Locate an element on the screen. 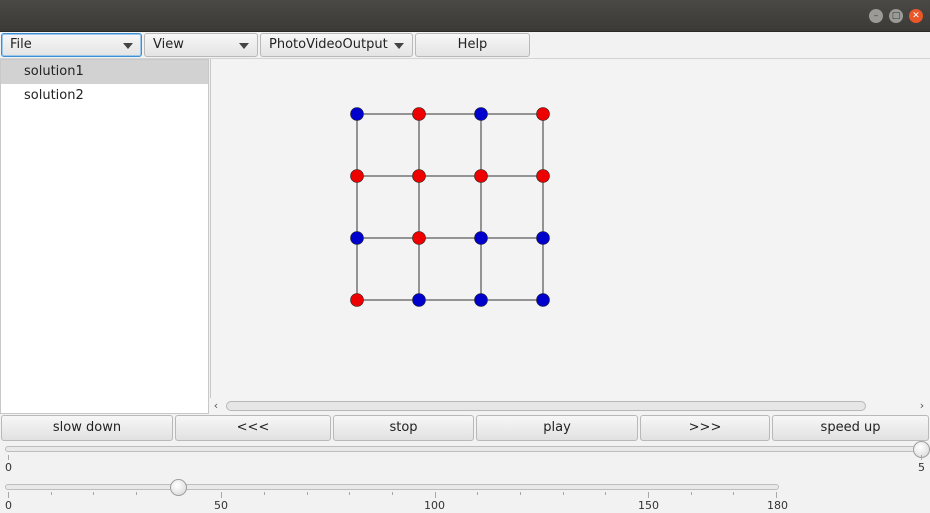 The image size is (930, 513). frame-label-50: 50 is located at coordinates (221, 505).